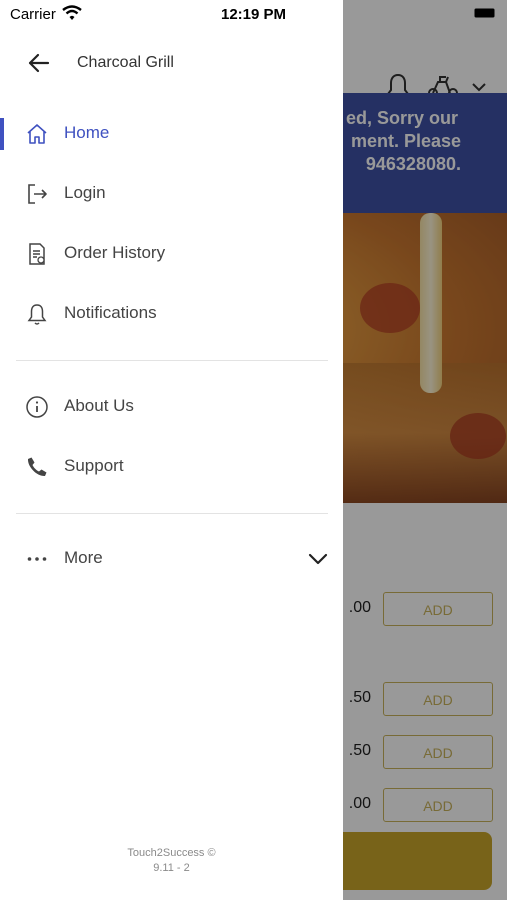 Image resolution: width=507 pixels, height=900 pixels. Describe the element at coordinates (33, 14) in the screenshot. I see `carrier-label: Carrier` at that location.